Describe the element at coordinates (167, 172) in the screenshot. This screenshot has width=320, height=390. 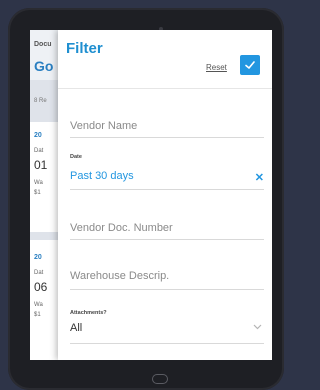
I see `date-field: Date Past 30 days ✕` at that location.